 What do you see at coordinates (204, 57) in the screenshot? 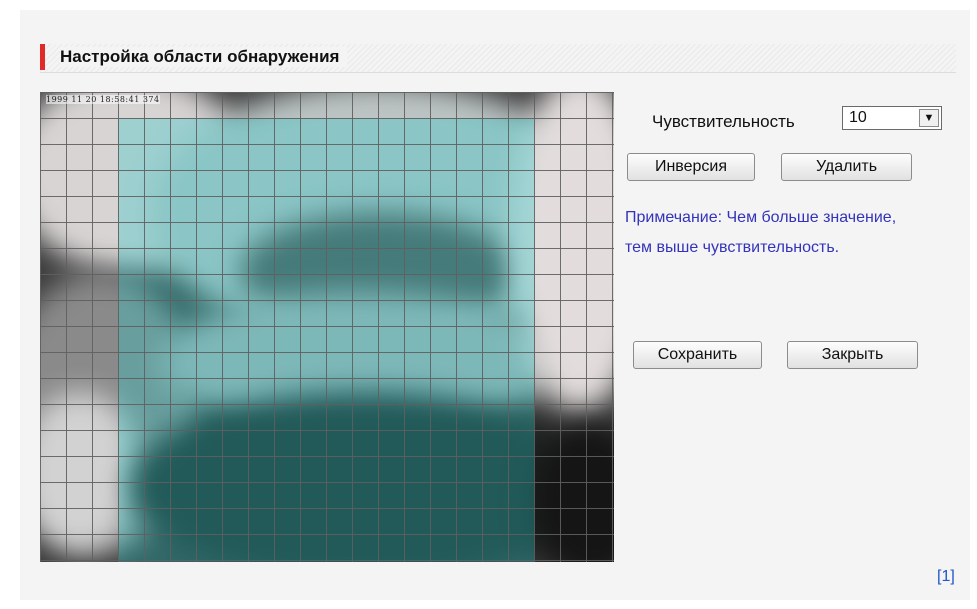
I see `page-title: Настройка области обнаружения` at bounding box center [204, 57].